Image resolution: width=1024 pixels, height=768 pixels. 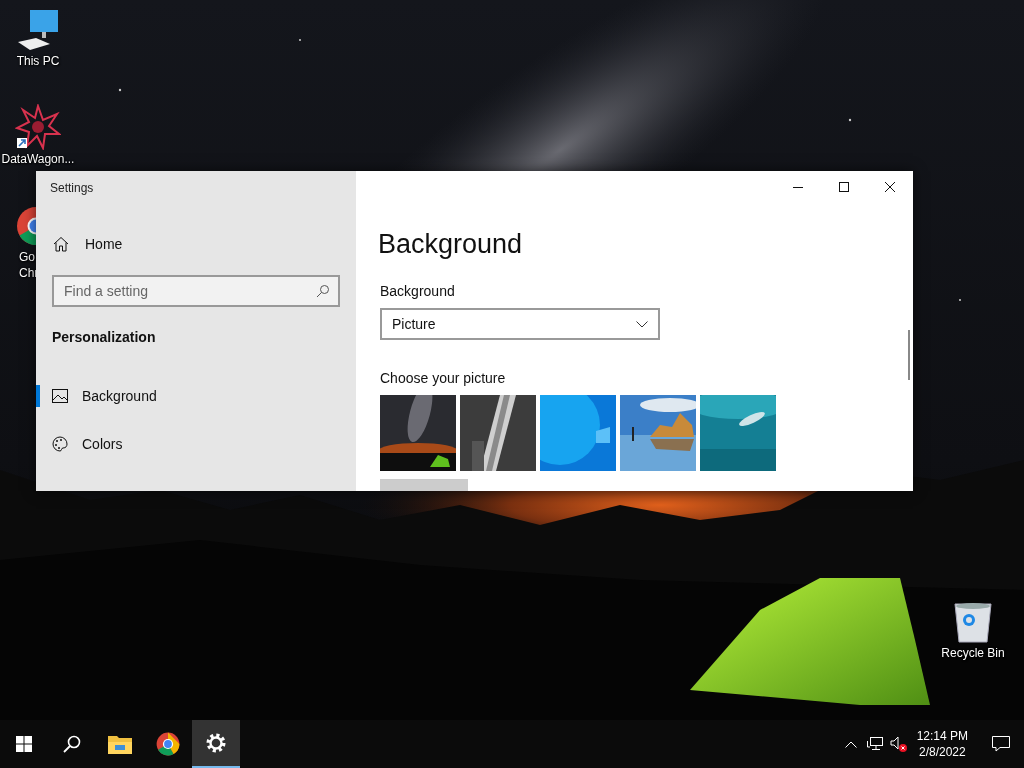 What do you see at coordinates (24, 744) in the screenshot?
I see `windows-icon` at bounding box center [24, 744].